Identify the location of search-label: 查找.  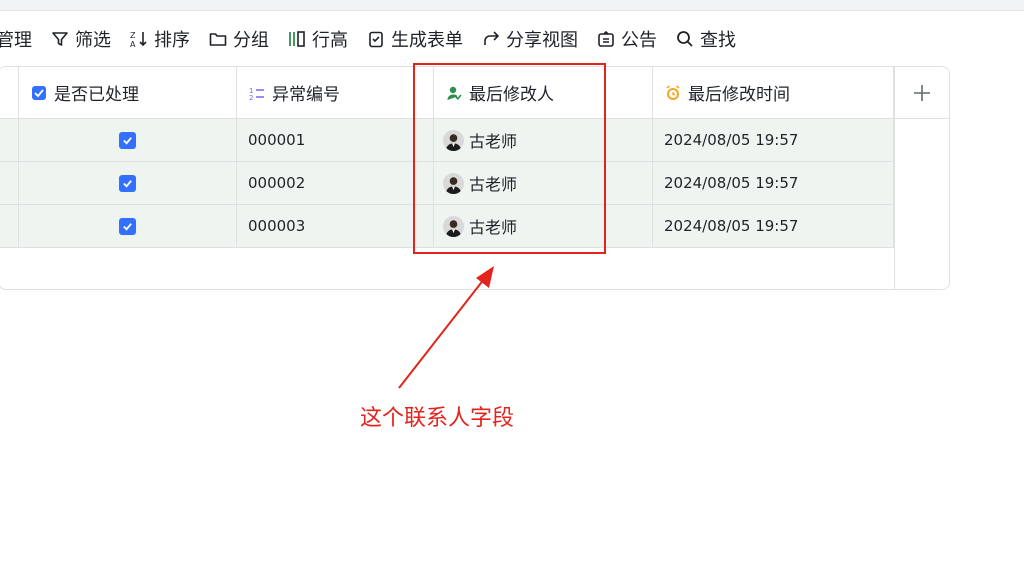
(718, 40).